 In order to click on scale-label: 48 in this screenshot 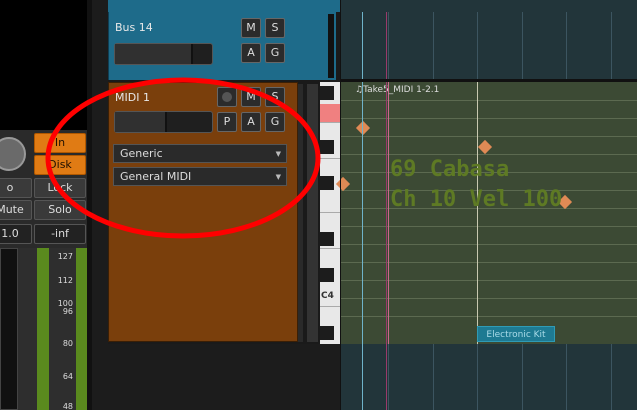, I will do `click(67, 406)`.